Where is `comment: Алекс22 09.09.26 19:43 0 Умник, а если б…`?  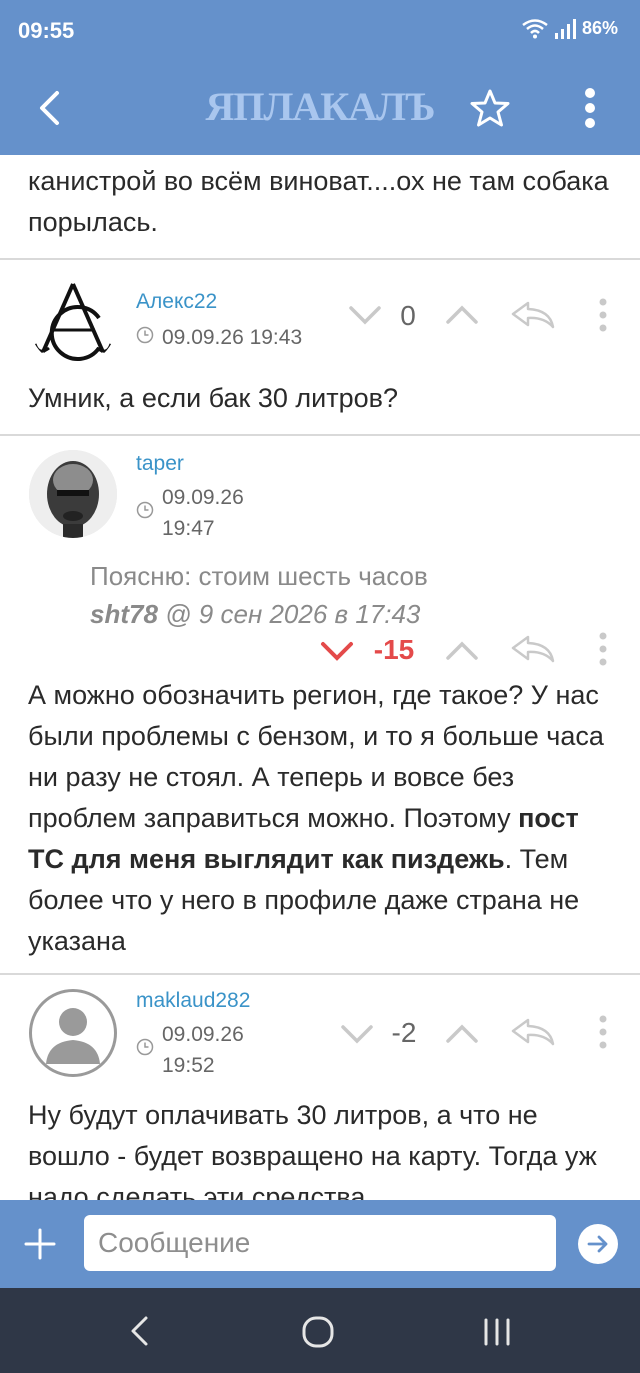 comment: Алекс22 09.09.26 19:43 0 Умник, а если б… is located at coordinates (320, 347).